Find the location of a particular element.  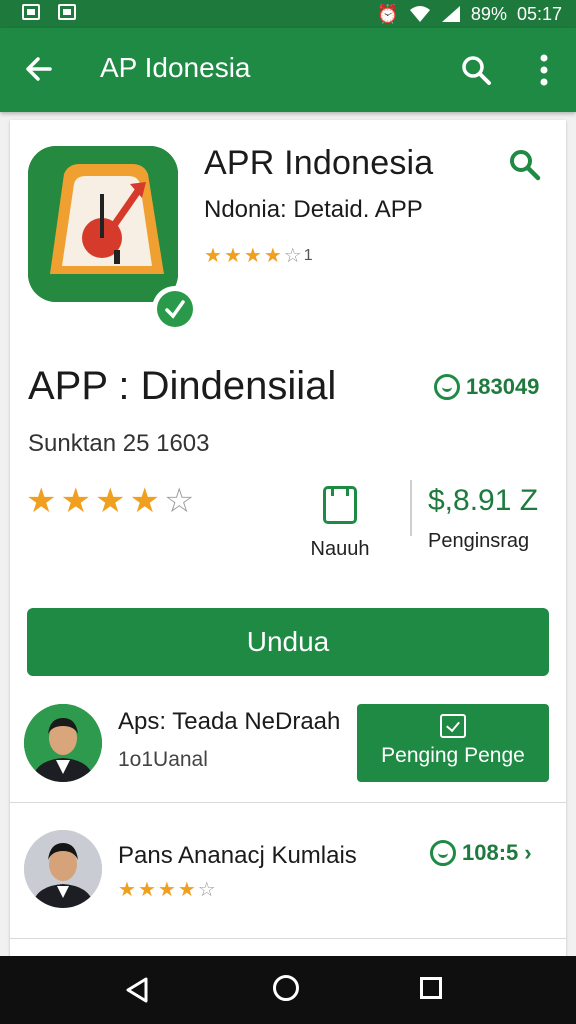

list-item: Pans Ananacj Kumlais ★ ★ ★ ★ ☆ 108:5 › is located at coordinates (288, 879).